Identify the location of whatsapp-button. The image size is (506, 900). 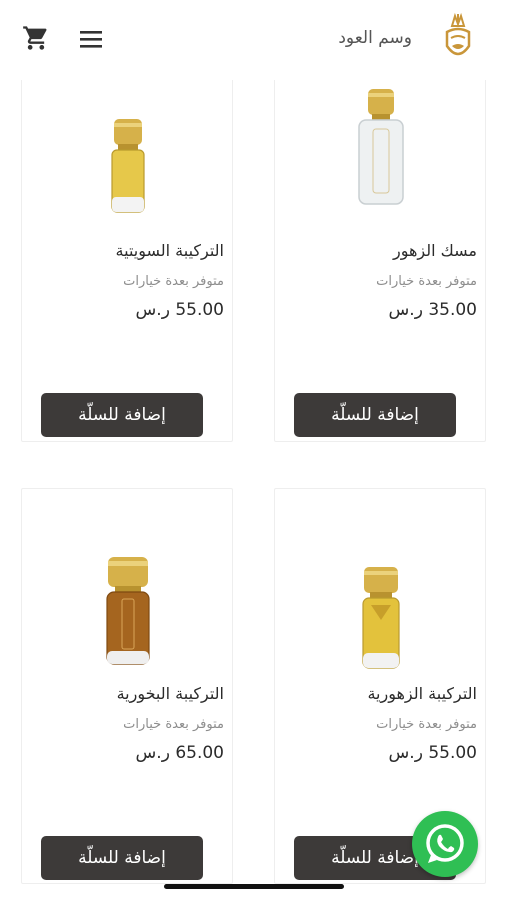
(445, 844).